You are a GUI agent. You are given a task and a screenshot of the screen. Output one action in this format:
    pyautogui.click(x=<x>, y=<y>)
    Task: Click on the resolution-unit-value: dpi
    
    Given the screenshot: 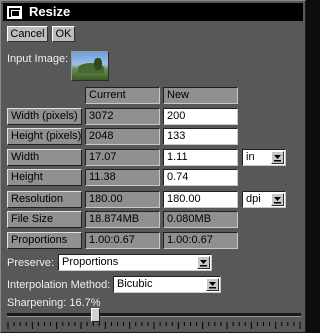 What is the action you would take?
    pyautogui.click(x=253, y=199)
    